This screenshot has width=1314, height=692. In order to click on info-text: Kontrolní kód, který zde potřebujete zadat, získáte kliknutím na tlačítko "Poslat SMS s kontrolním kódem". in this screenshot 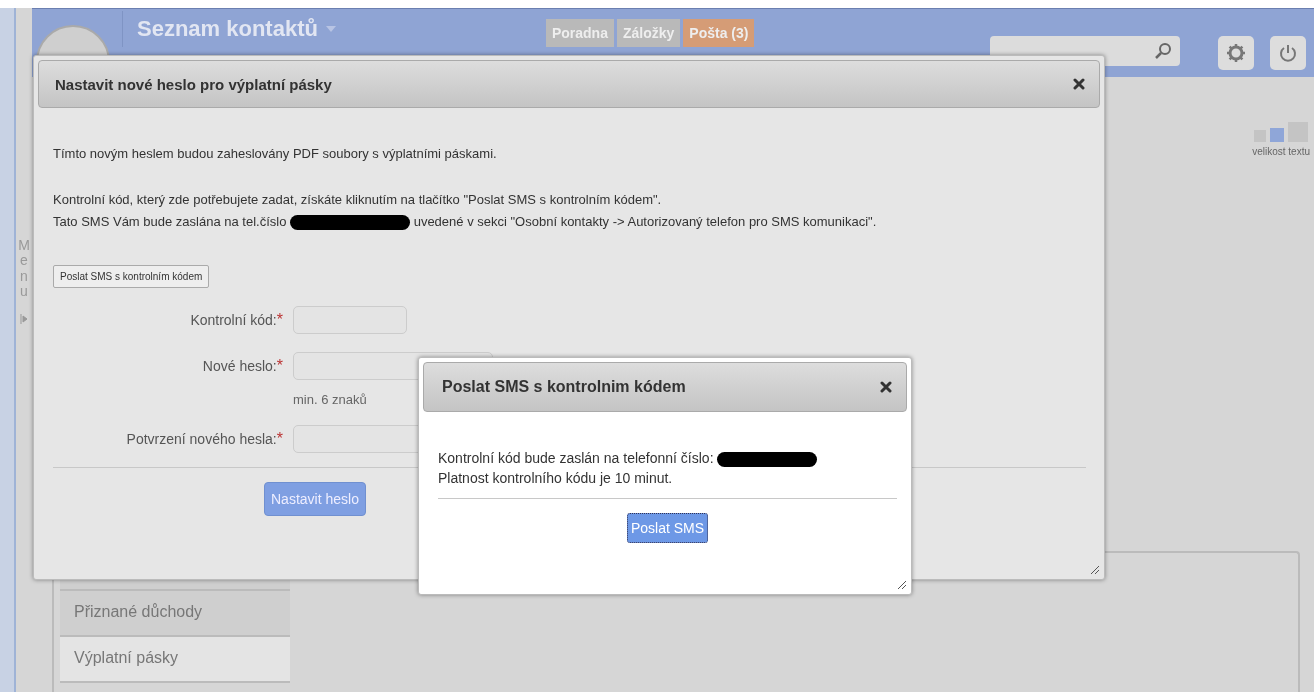, I will do `click(358, 200)`.